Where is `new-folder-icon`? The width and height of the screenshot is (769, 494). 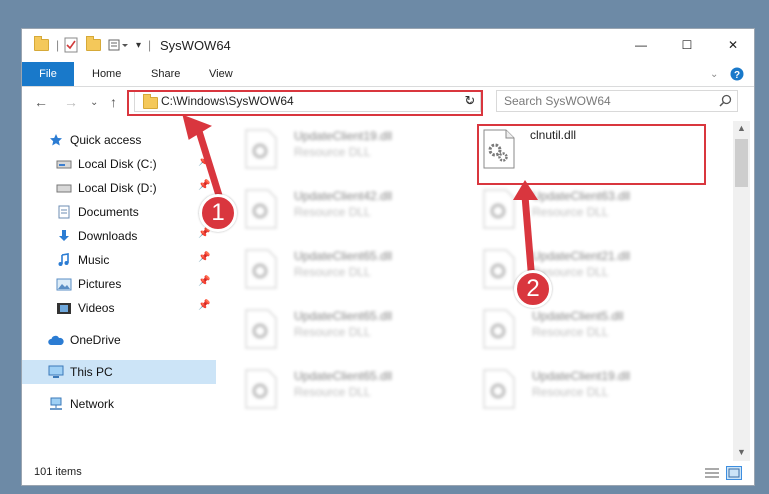 new-folder-icon is located at coordinates (93, 44).